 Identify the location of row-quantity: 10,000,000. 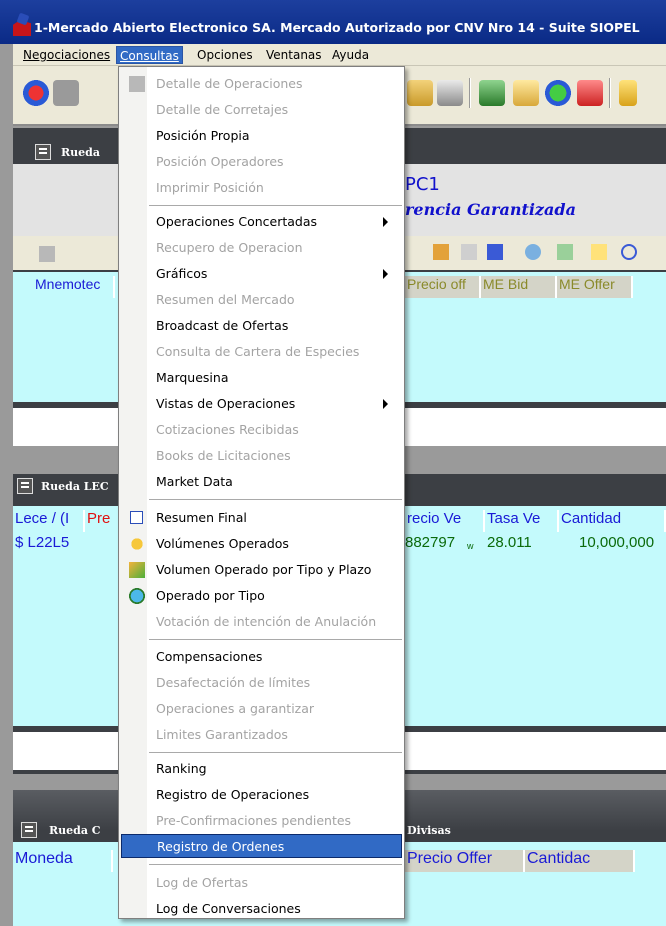
(617, 542).